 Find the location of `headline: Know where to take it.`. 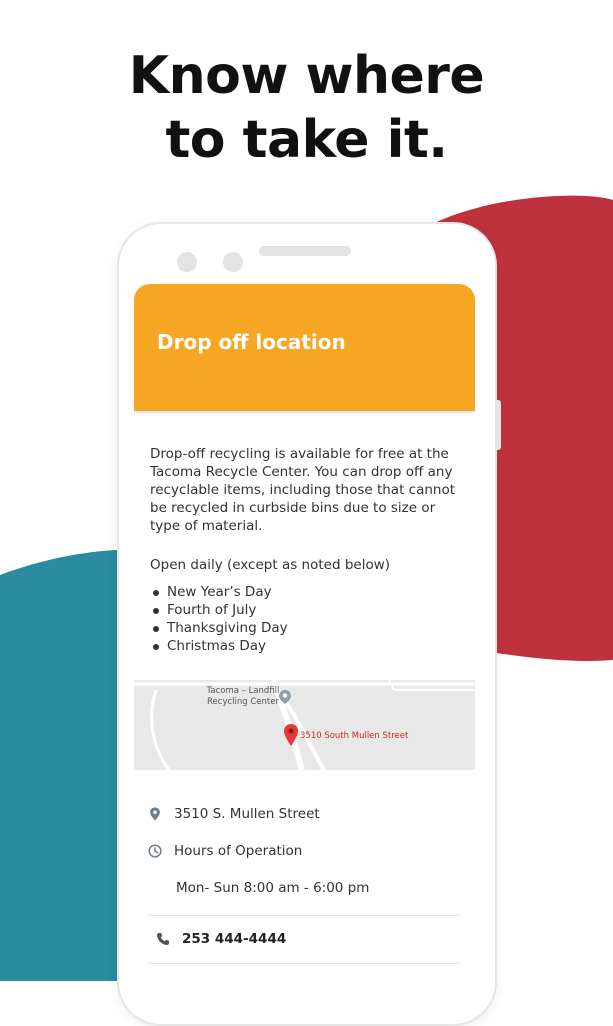

headline: Know where to take it. is located at coordinates (306, 108).